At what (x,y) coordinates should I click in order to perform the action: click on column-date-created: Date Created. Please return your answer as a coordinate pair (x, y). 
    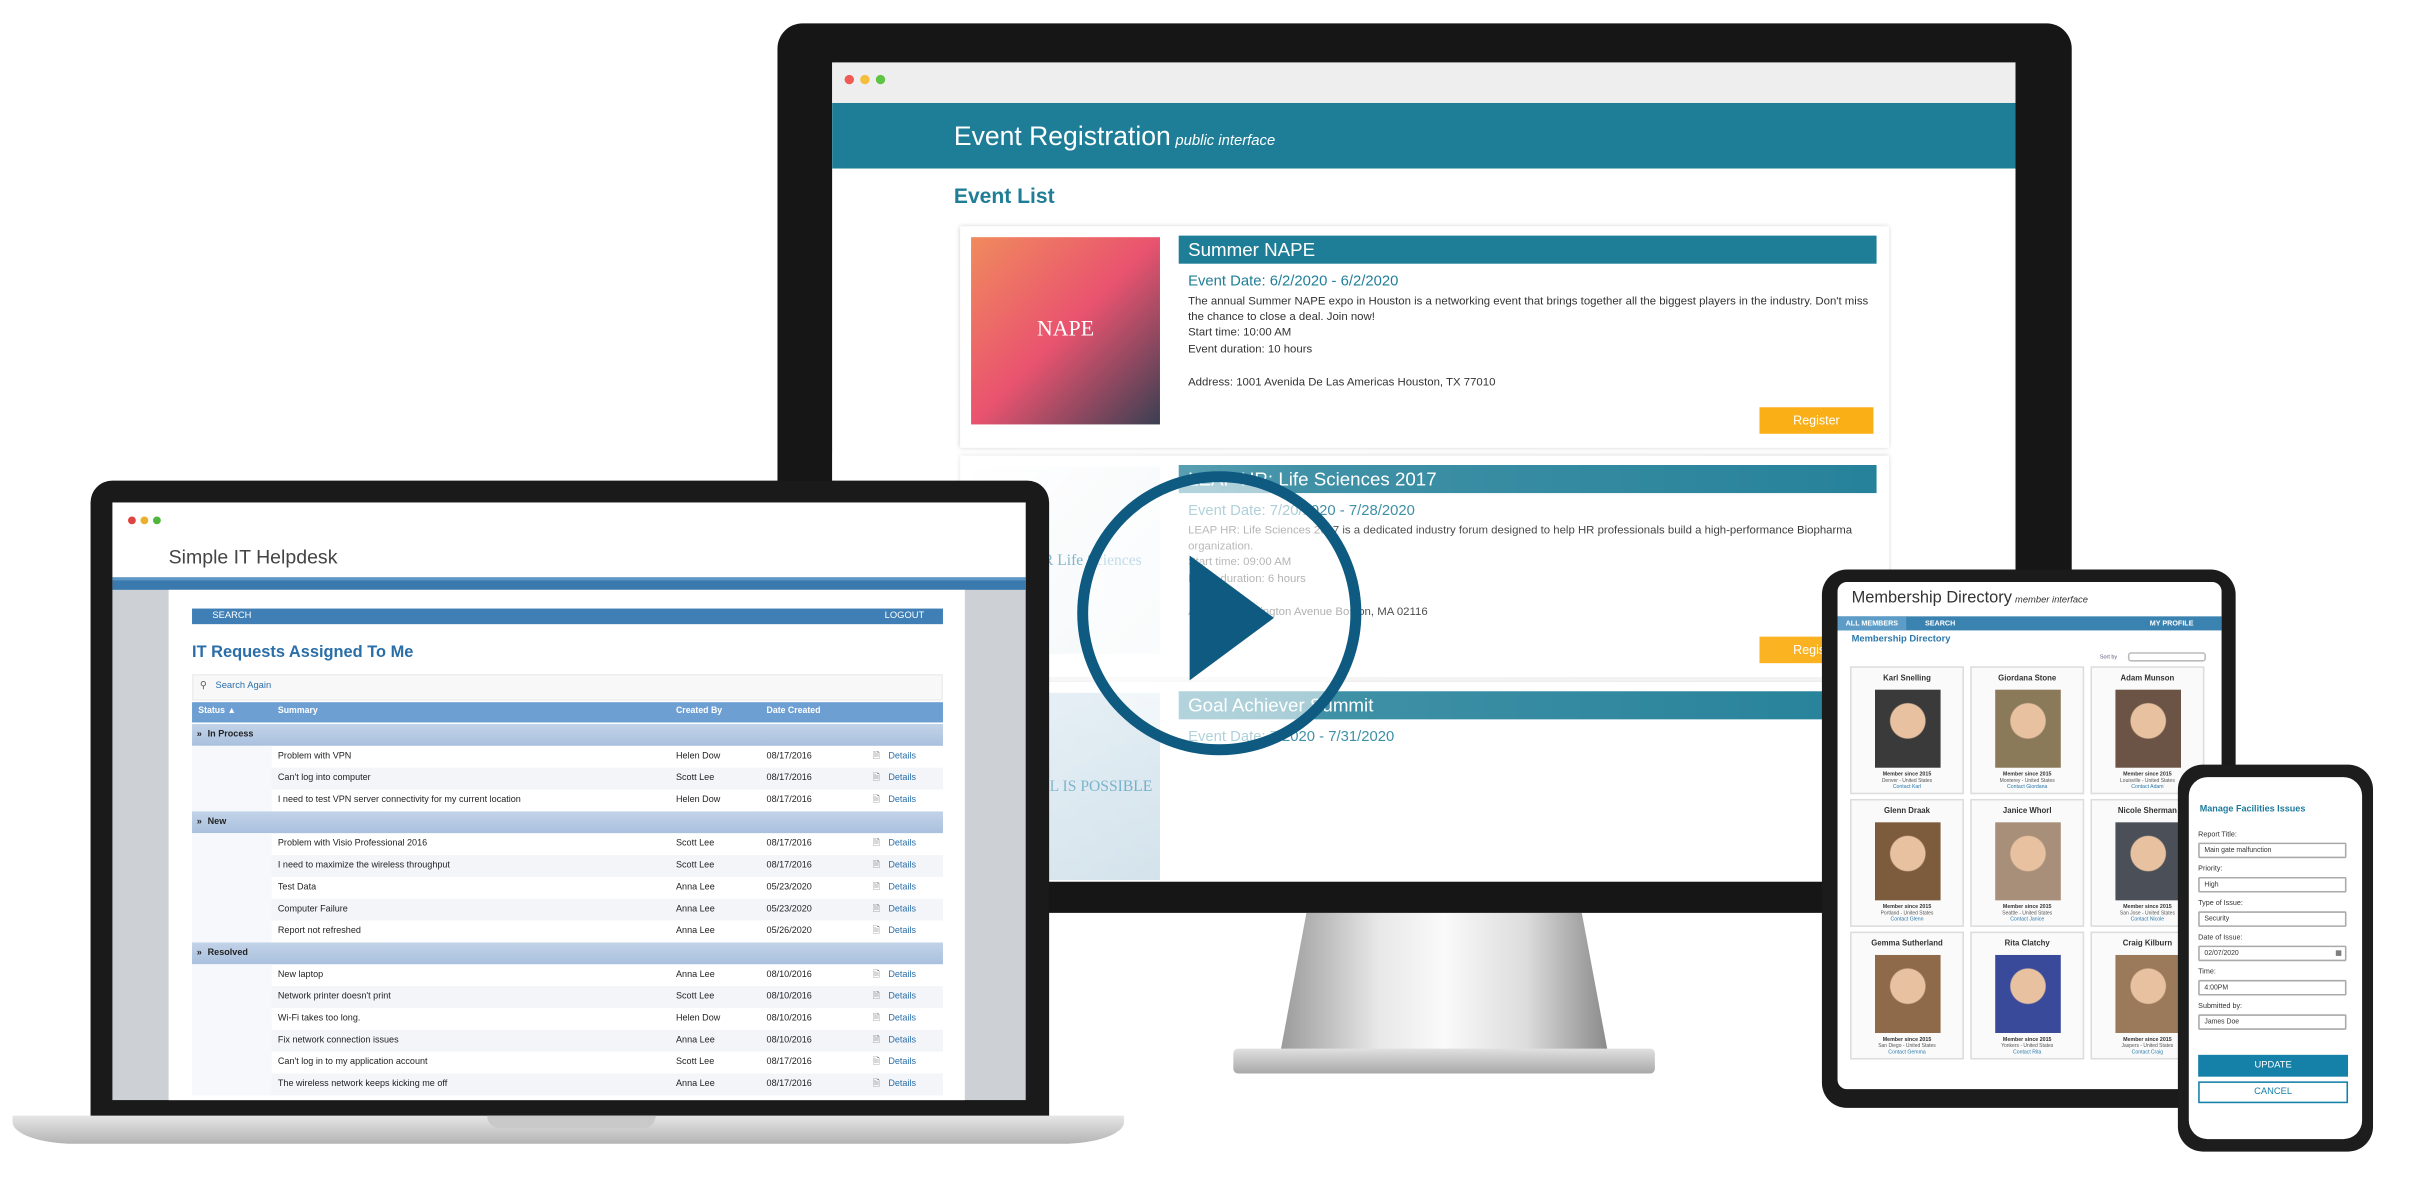
    Looking at the image, I should click on (794, 712).